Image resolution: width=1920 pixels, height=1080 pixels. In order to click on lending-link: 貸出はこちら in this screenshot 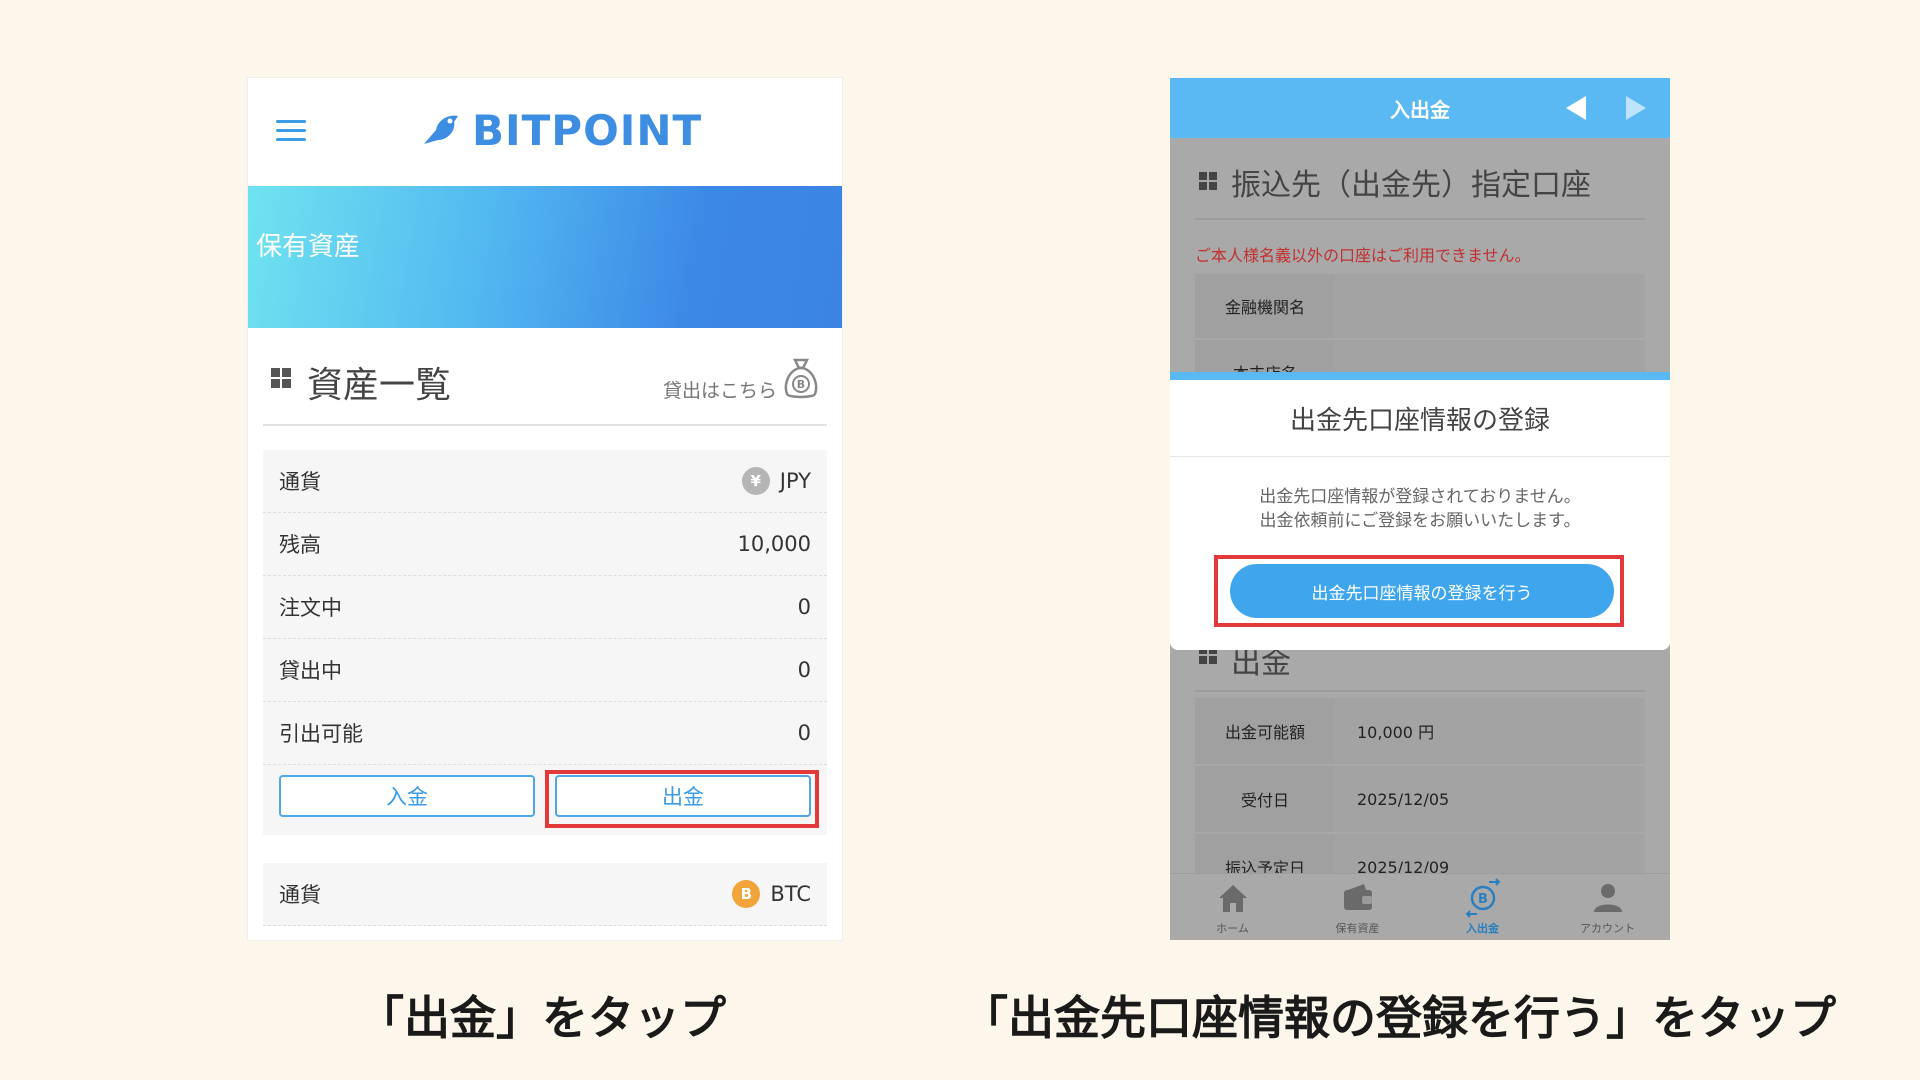, I will do `click(720, 389)`.